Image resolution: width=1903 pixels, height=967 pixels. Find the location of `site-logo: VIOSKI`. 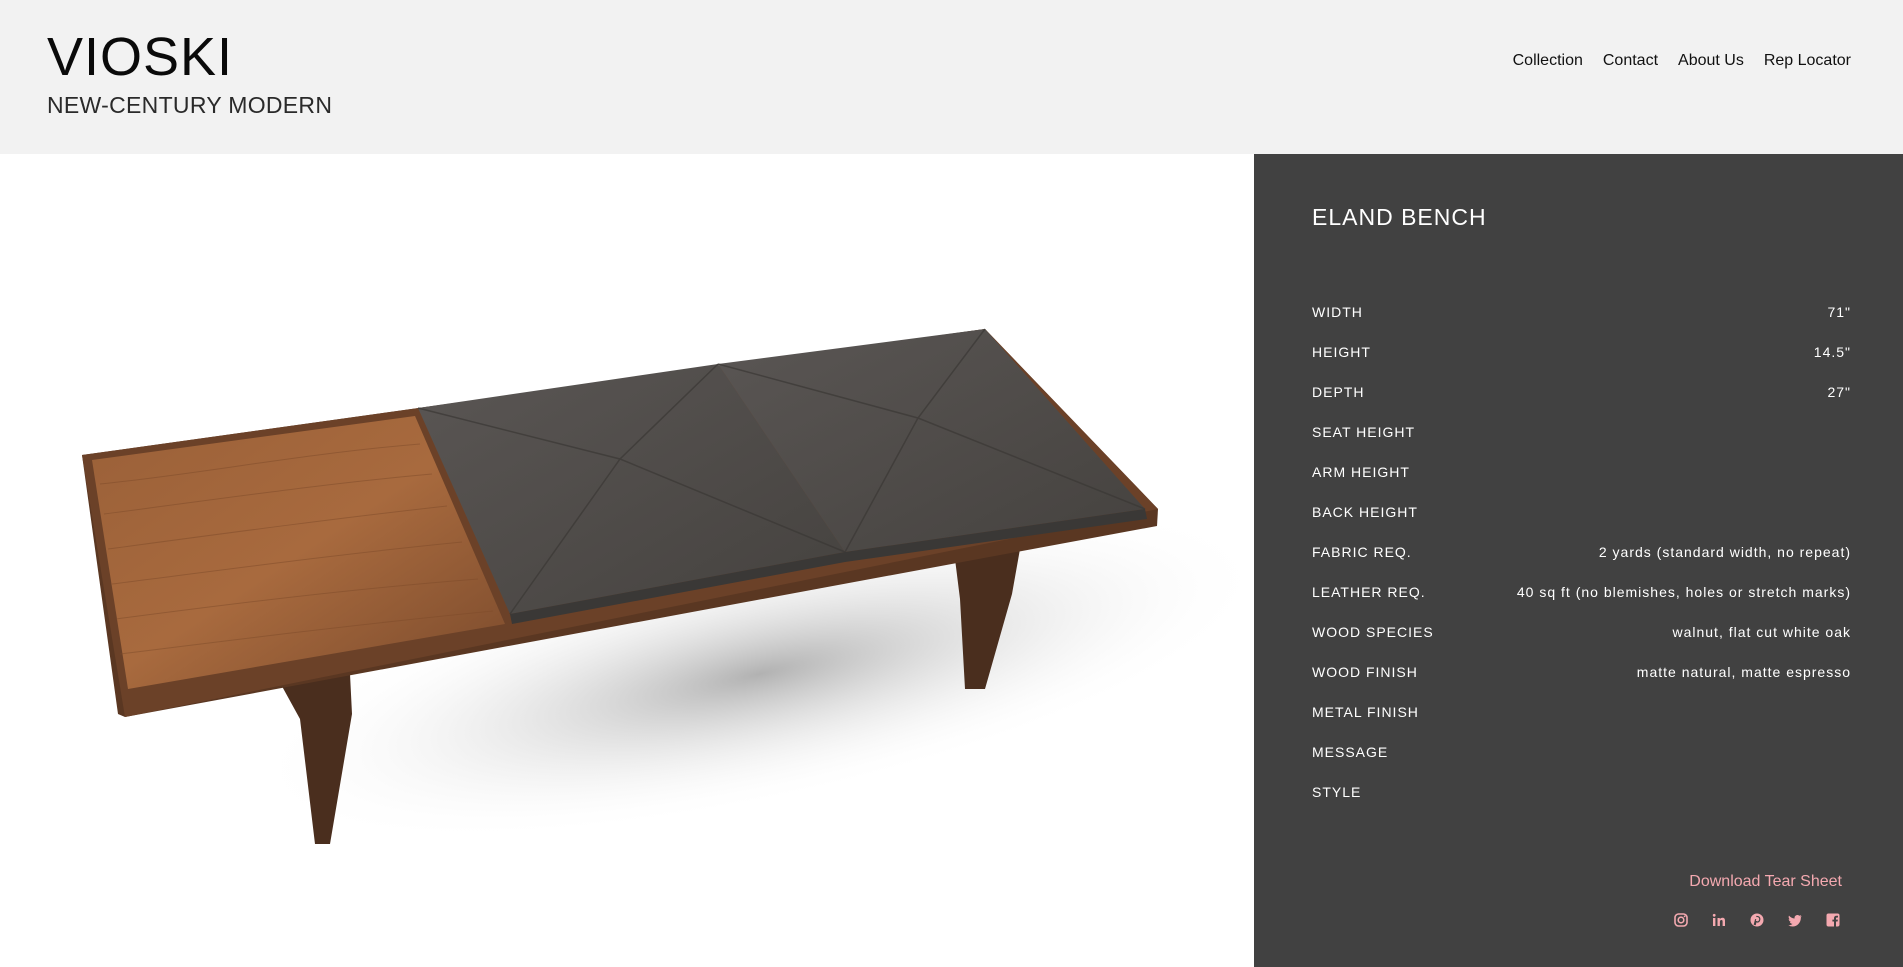

site-logo: VIOSKI is located at coordinates (140, 57).